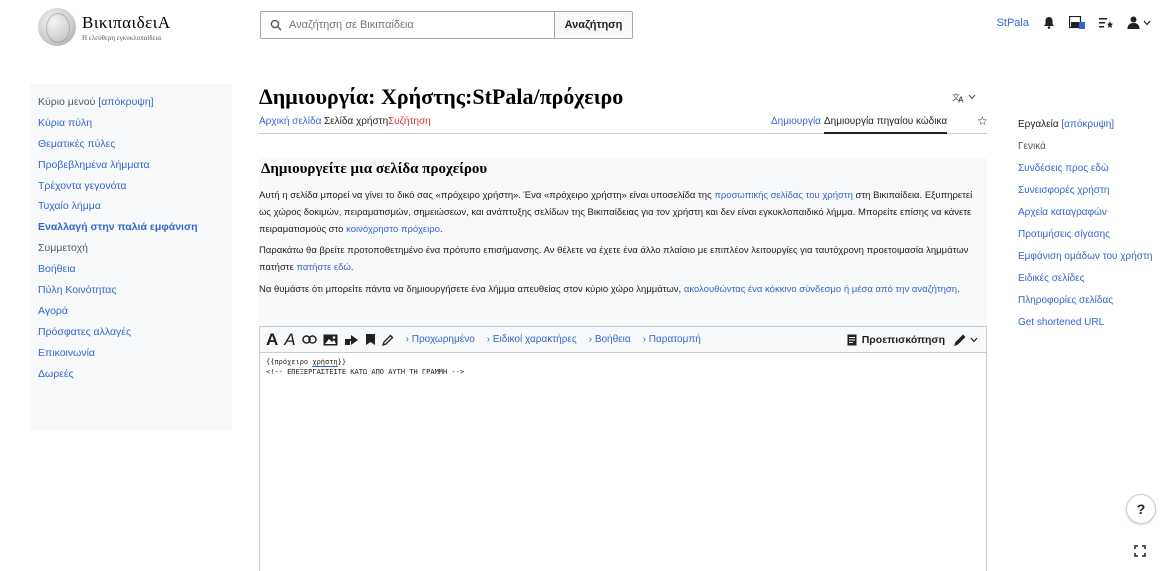 This screenshot has height=571, width=1169. Describe the element at coordinates (1088, 278) in the screenshot. I see `tool-special-pages: Ειδικές σελίδες` at that location.